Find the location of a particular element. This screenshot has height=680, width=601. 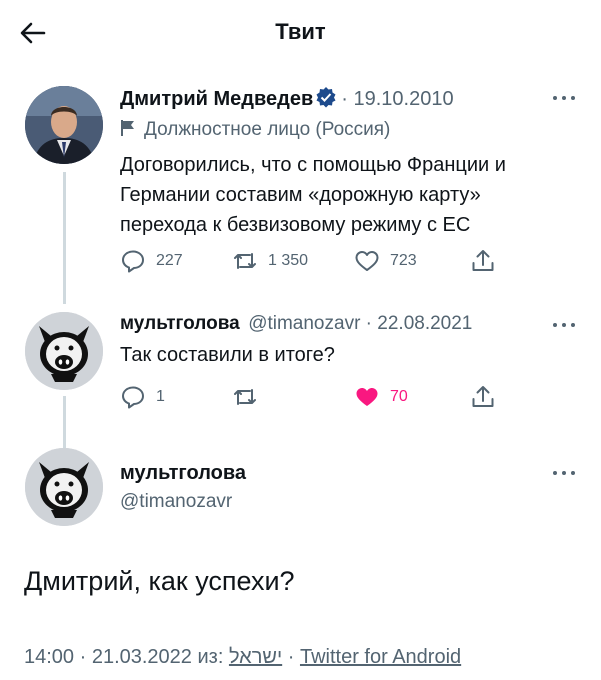

reply-count: 1 is located at coordinates (160, 396).